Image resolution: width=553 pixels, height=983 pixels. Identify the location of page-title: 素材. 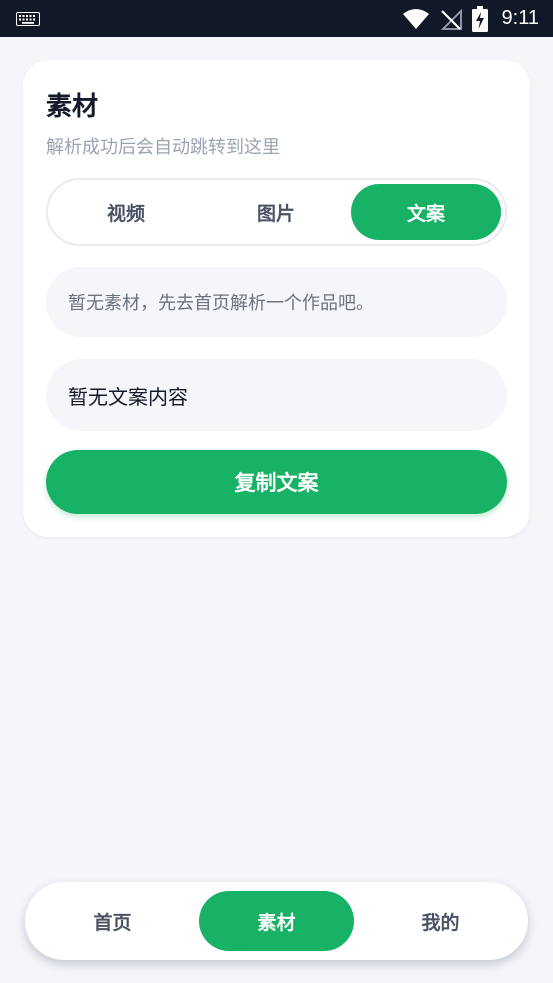
(72, 107).